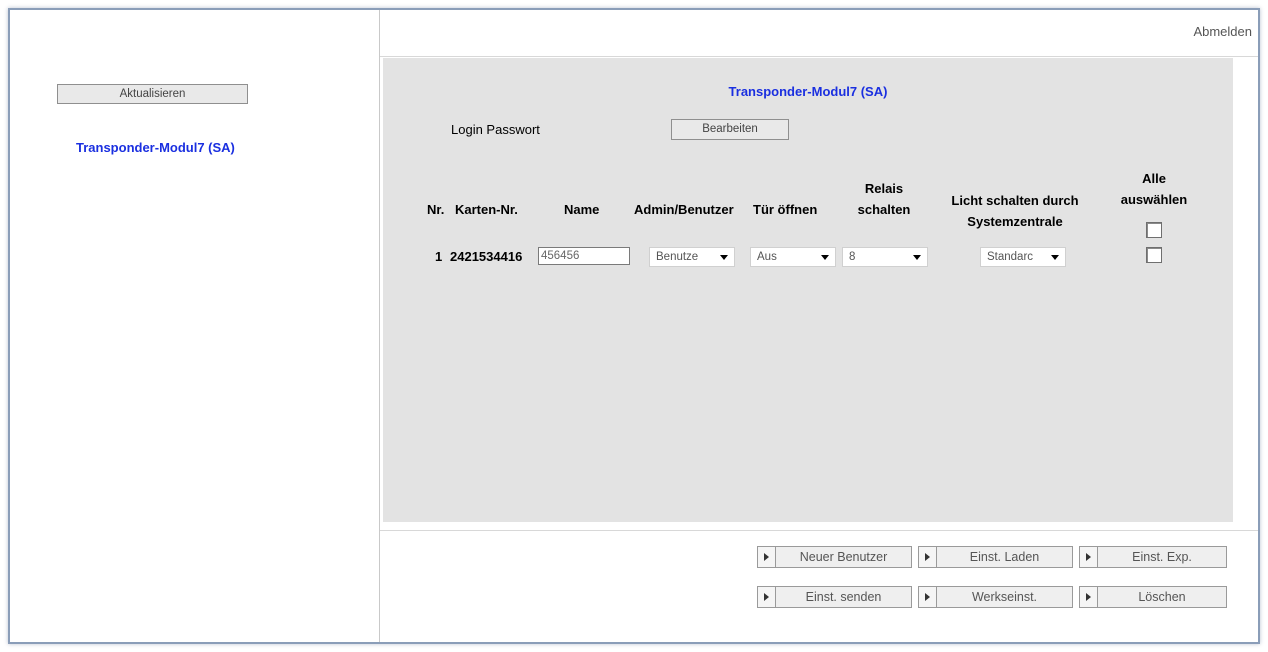 The image size is (1268, 652). What do you see at coordinates (884, 209) in the screenshot?
I see `col-header-relay-line2: schalten` at bounding box center [884, 209].